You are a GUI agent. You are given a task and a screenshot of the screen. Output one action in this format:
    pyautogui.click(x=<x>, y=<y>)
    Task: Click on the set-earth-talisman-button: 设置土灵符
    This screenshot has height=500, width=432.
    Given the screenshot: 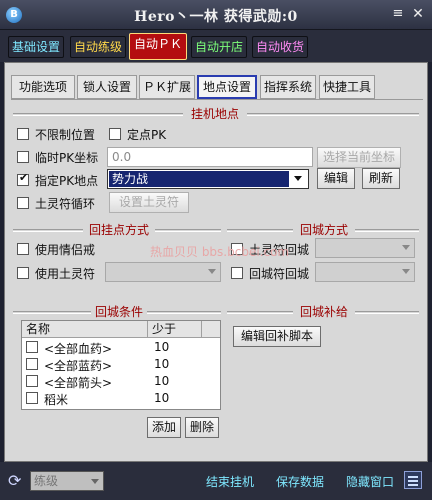 What is the action you would take?
    pyautogui.click(x=149, y=202)
    